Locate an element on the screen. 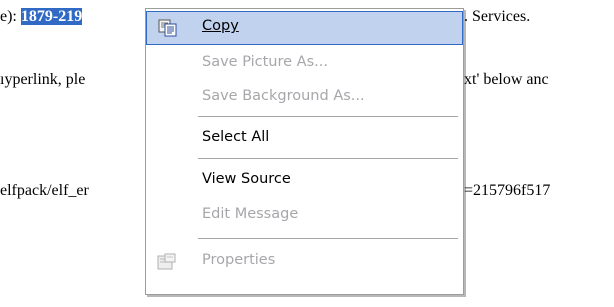 This screenshot has height=307, width=614. page-line-1-suffix: . Services. is located at coordinates (497, 16).